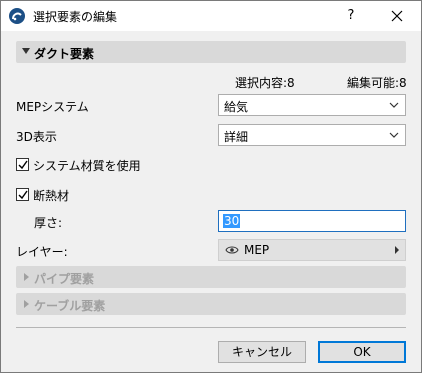 This screenshot has height=373, width=422. Describe the element at coordinates (262, 352) in the screenshot. I see `cancel-button: キャンセル` at that location.